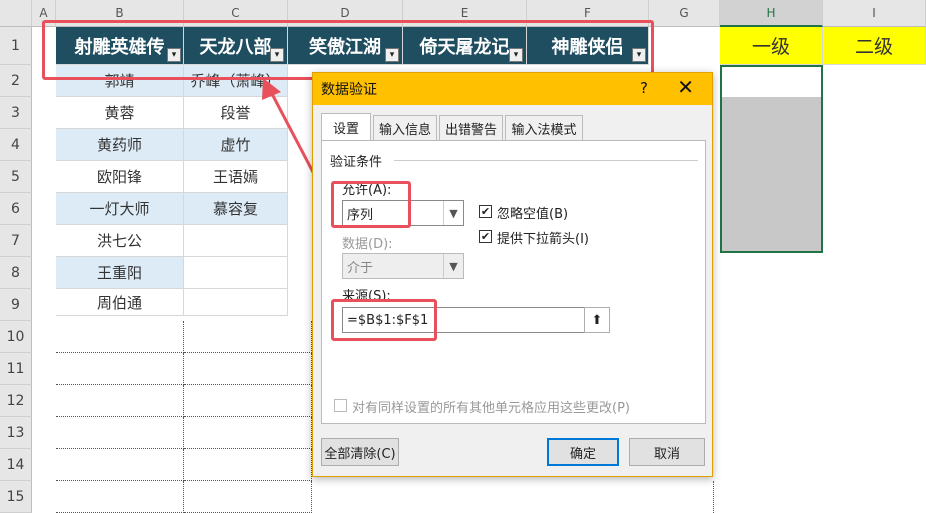 This screenshot has width=926, height=513. I want to click on clear-all-button: 全部清除(C), so click(360, 452).